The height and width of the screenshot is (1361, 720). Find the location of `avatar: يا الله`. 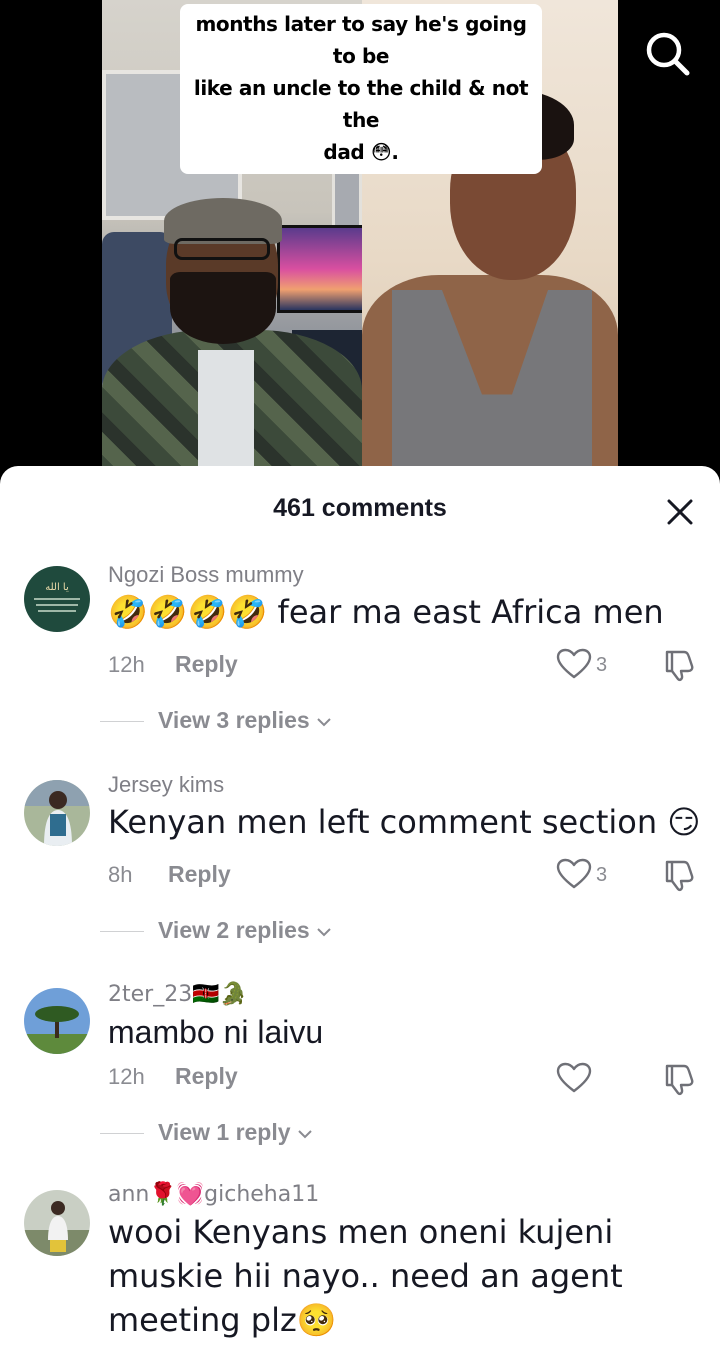

avatar: يا الله is located at coordinates (57, 599).